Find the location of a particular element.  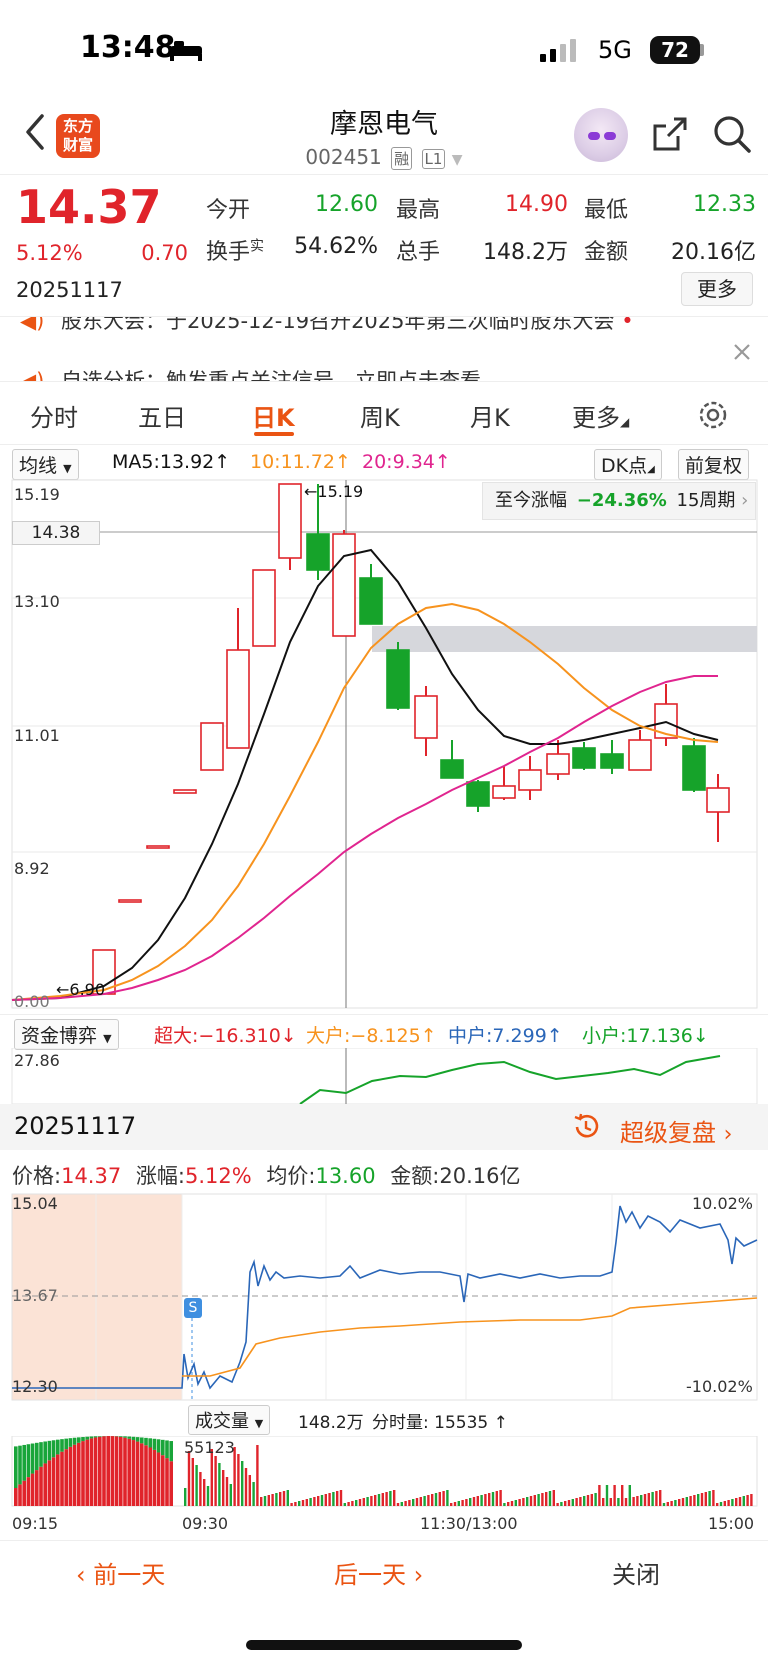

share-icon is located at coordinates (670, 134).